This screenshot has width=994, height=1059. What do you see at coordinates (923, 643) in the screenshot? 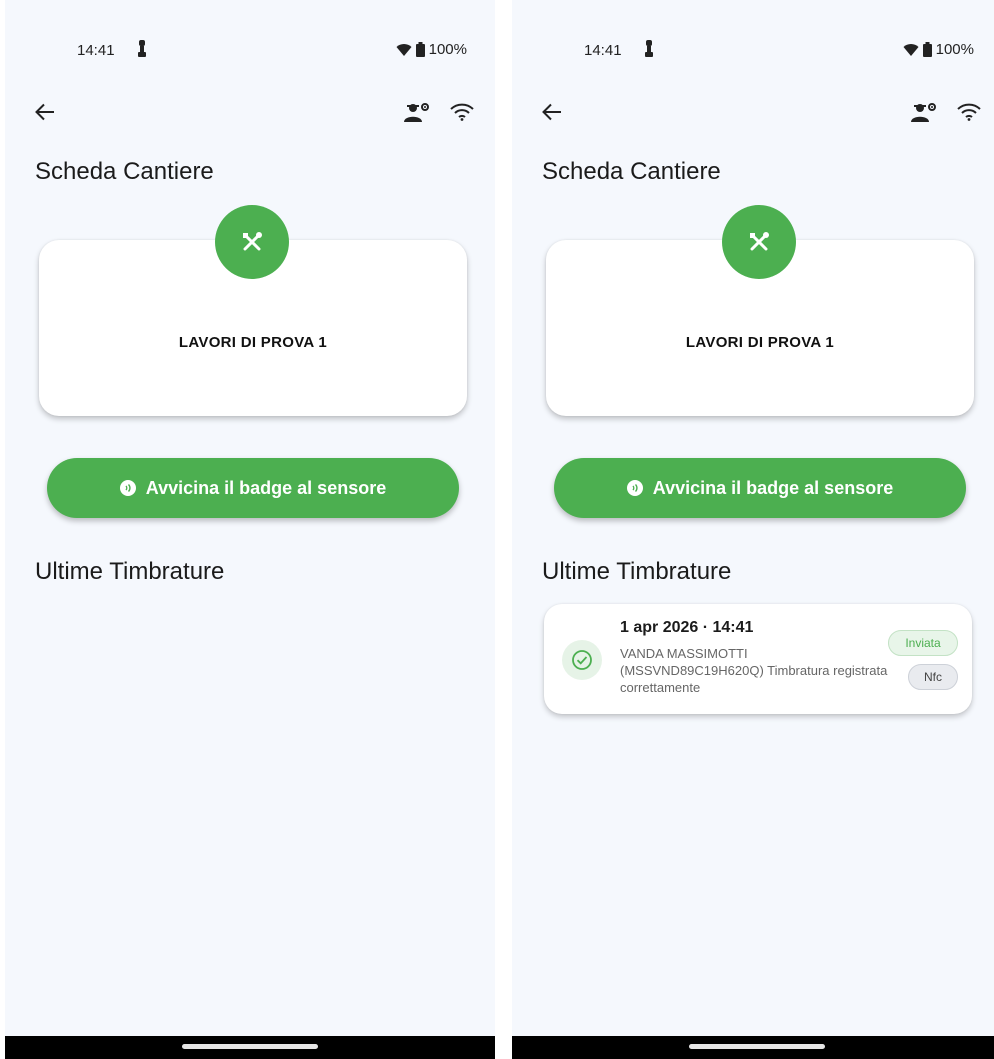
I see `stamp-status-chip: Inviata` at bounding box center [923, 643].